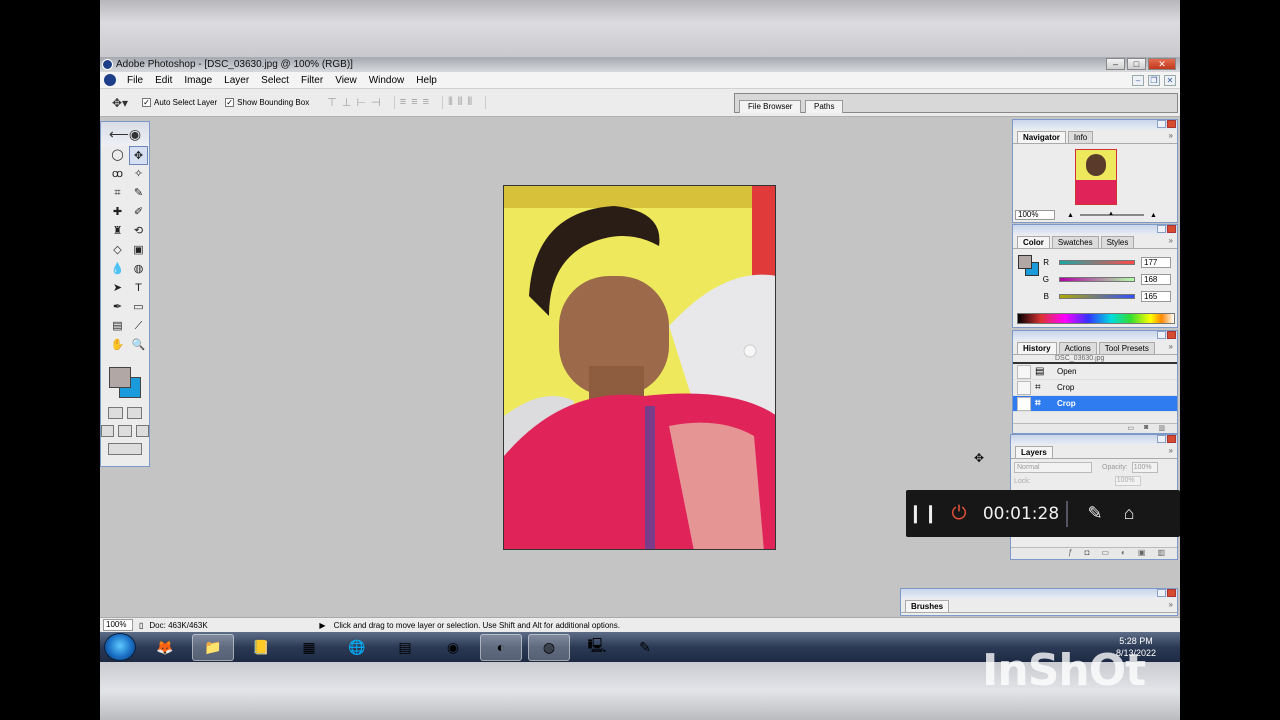 The image size is (1280, 720). I want to click on screen-mode-full-button, so click(142, 431).